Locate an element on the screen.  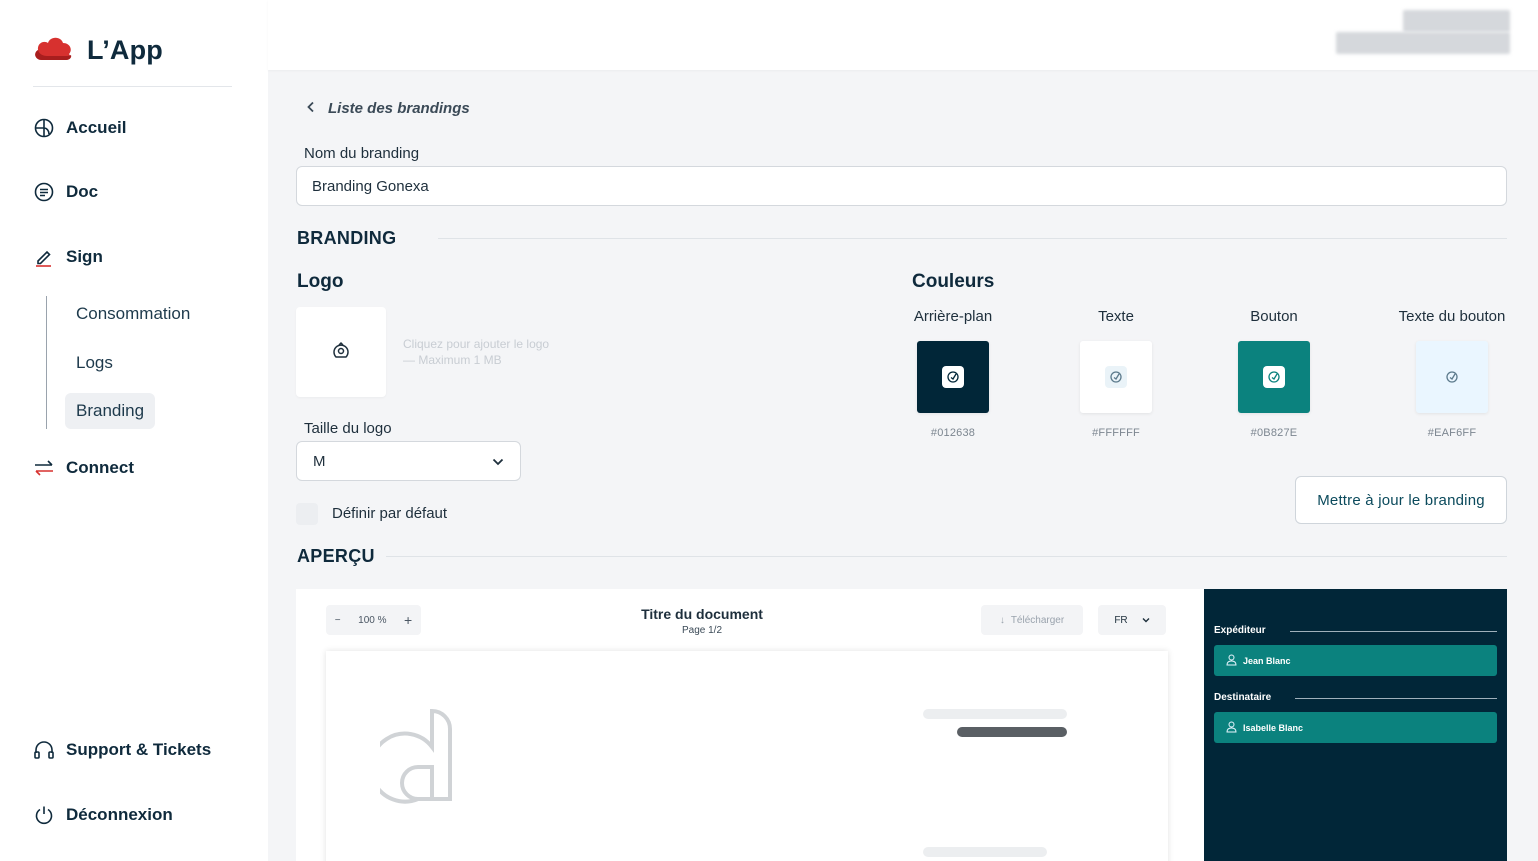
download-label: Télécharger is located at coordinates (1037, 620).